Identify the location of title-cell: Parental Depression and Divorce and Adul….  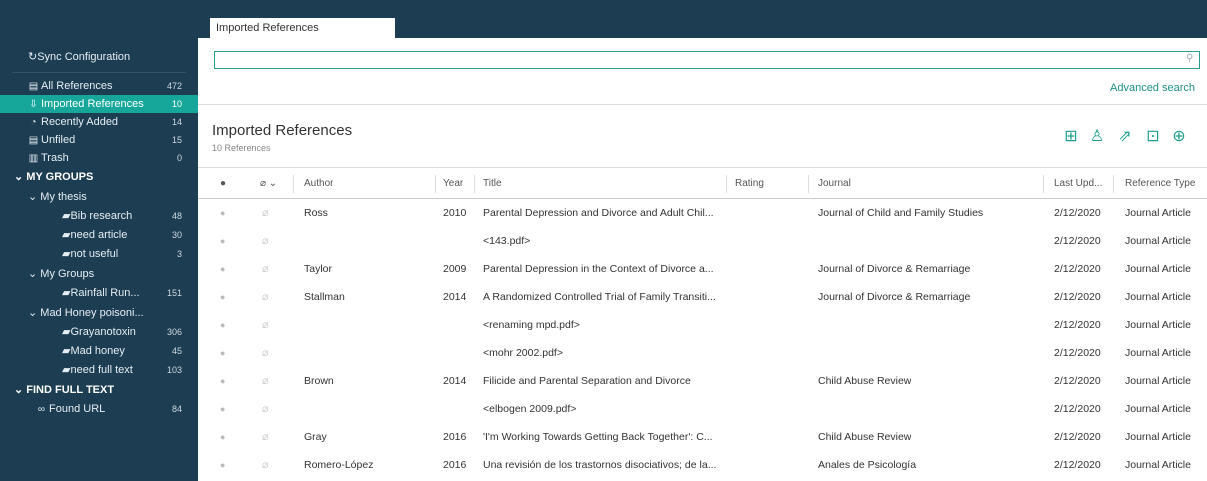
(598, 213).